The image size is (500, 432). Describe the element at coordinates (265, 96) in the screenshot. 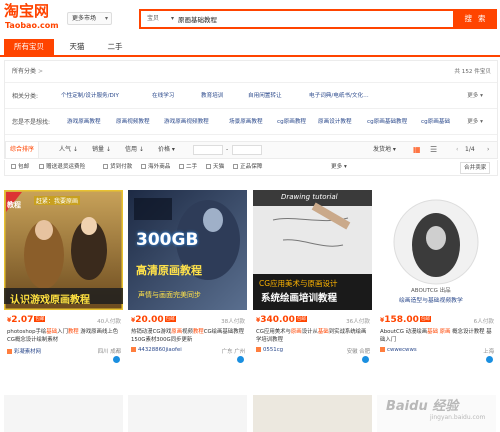

I see `related-option: 自用闲置转让` at that location.